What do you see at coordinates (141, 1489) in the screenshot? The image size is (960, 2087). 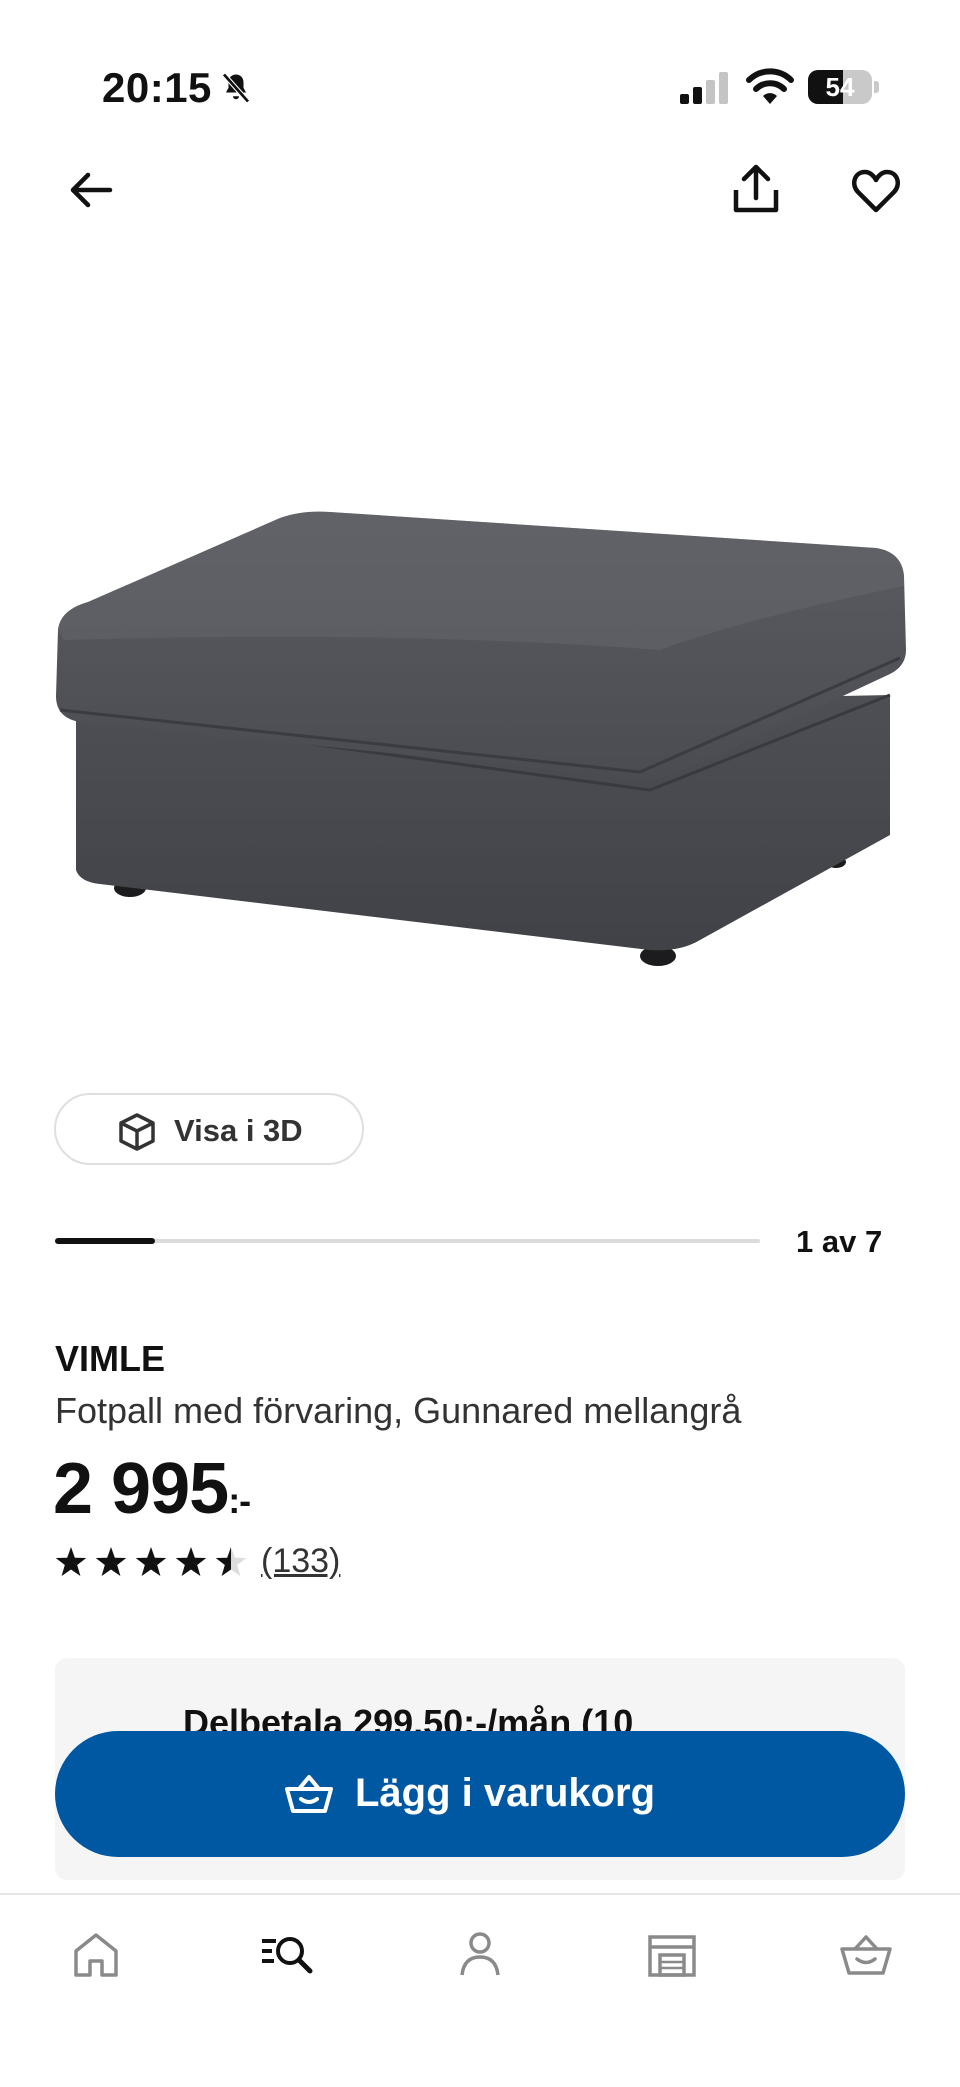 I see `price-value: 2 995` at bounding box center [141, 1489].